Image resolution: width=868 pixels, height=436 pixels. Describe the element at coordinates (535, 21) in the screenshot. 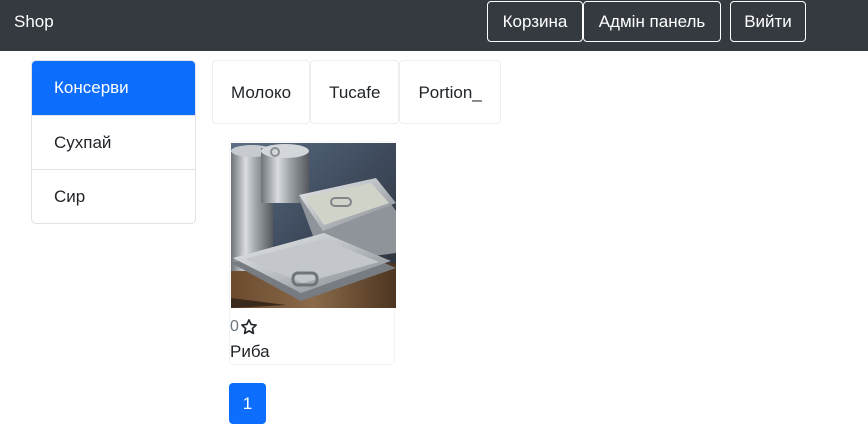

I see `cart-button: Корзина` at that location.